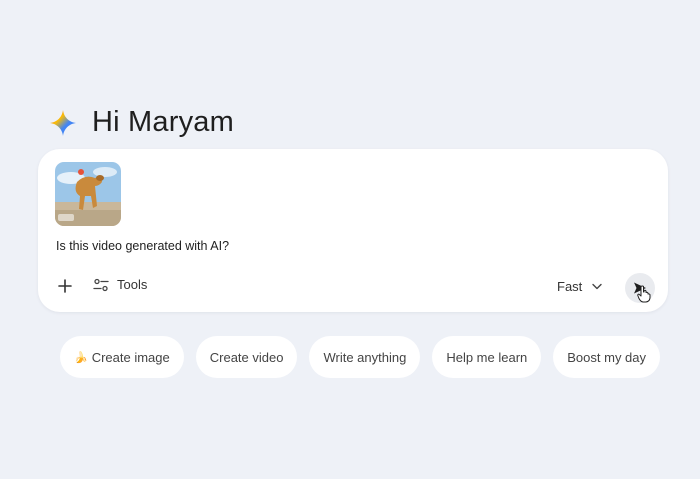 The width and height of the screenshot is (700, 479). I want to click on video-attachment-thumbnail, so click(88, 194).